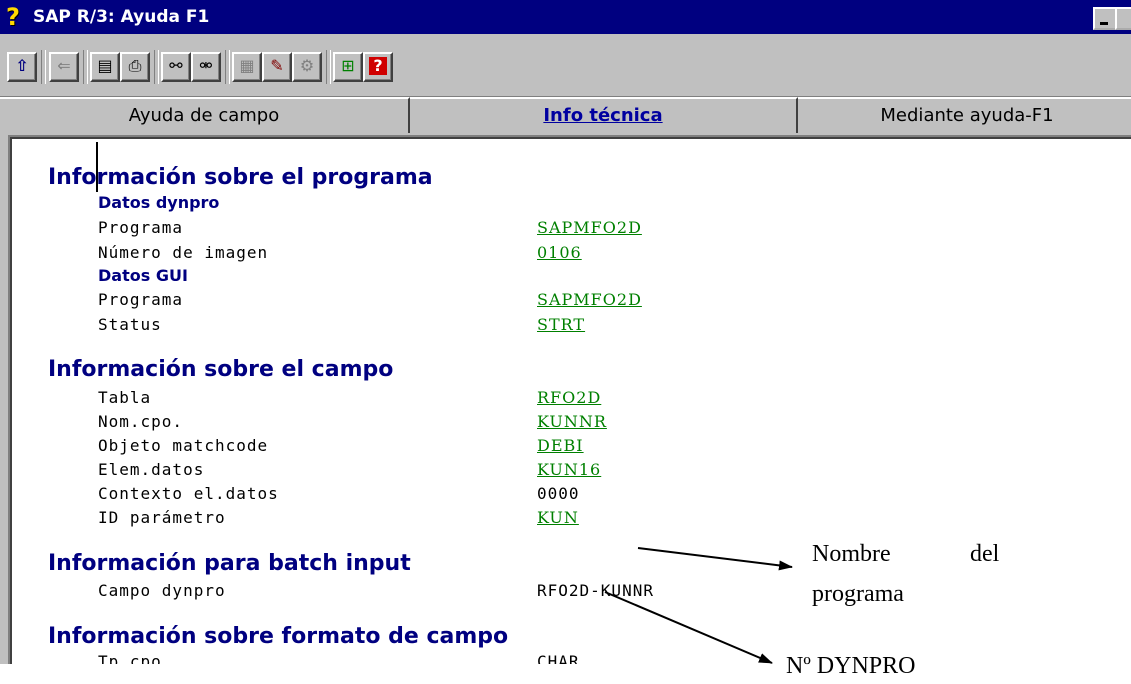 This screenshot has height=684, width=1131. I want to click on arrow-to-nombre, so click(715, 559).